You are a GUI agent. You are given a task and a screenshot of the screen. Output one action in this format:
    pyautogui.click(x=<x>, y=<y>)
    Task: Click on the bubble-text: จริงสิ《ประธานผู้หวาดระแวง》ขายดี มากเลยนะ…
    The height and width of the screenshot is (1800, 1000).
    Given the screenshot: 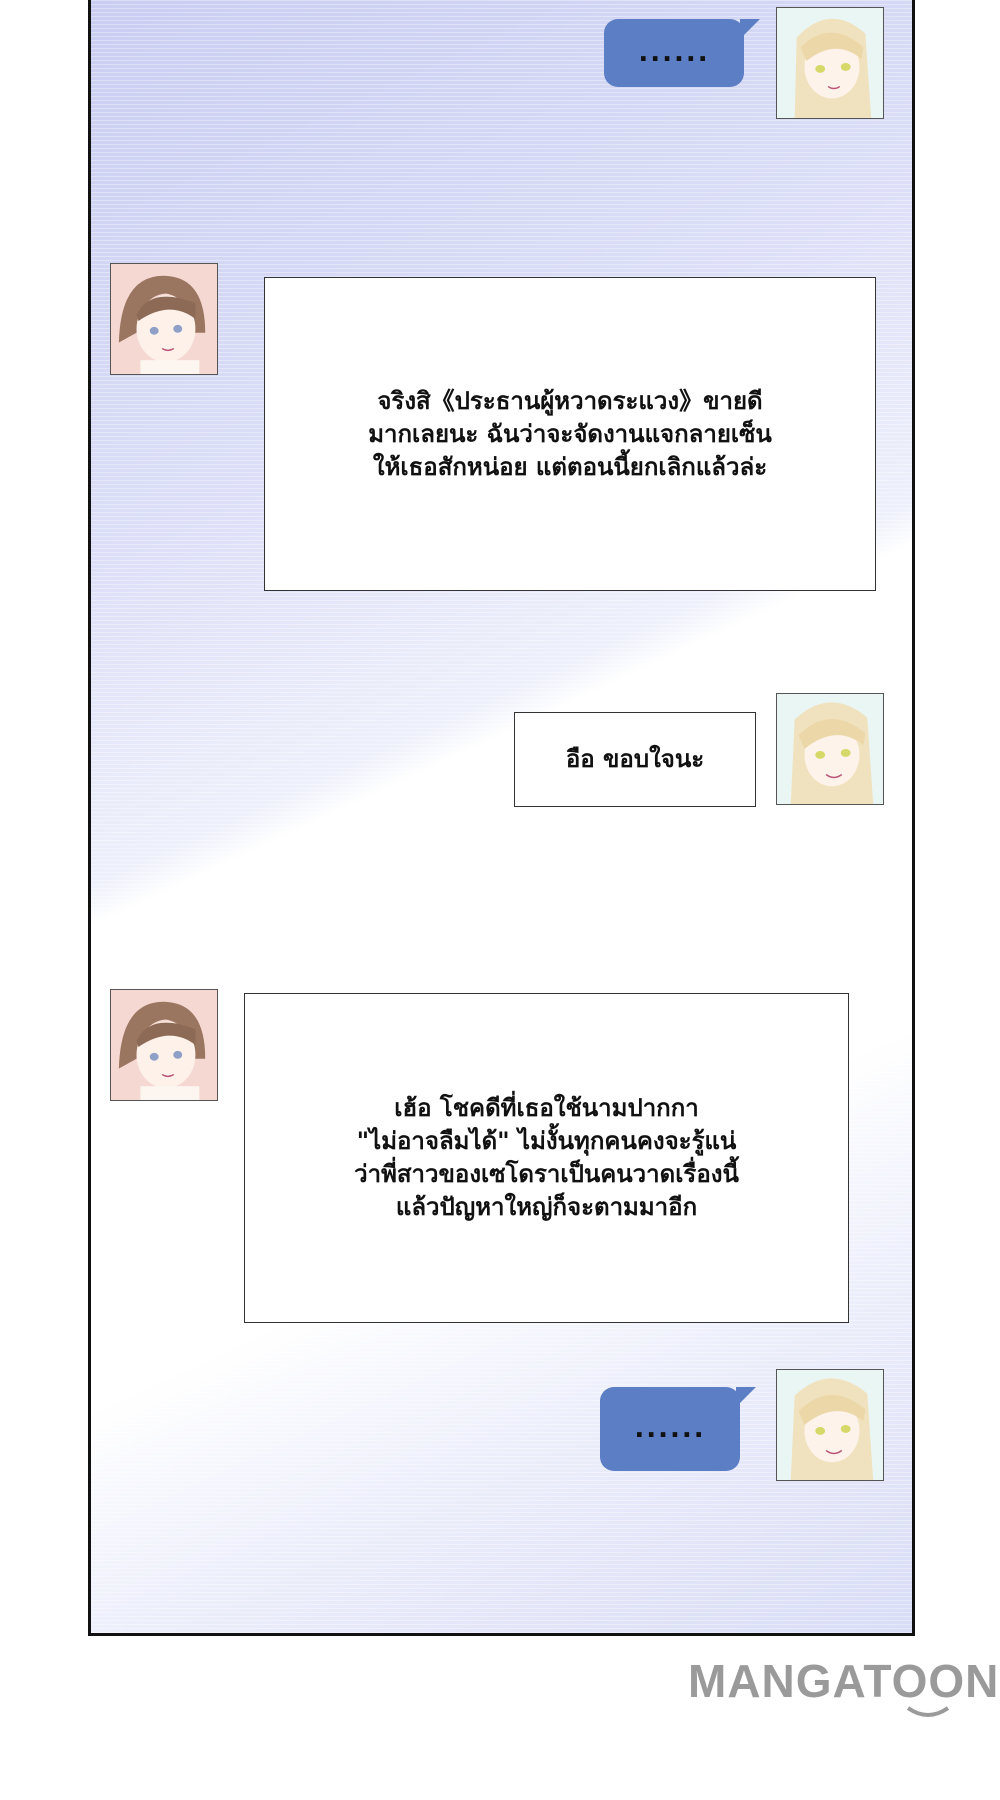 What is the action you would take?
    pyautogui.click(x=570, y=433)
    